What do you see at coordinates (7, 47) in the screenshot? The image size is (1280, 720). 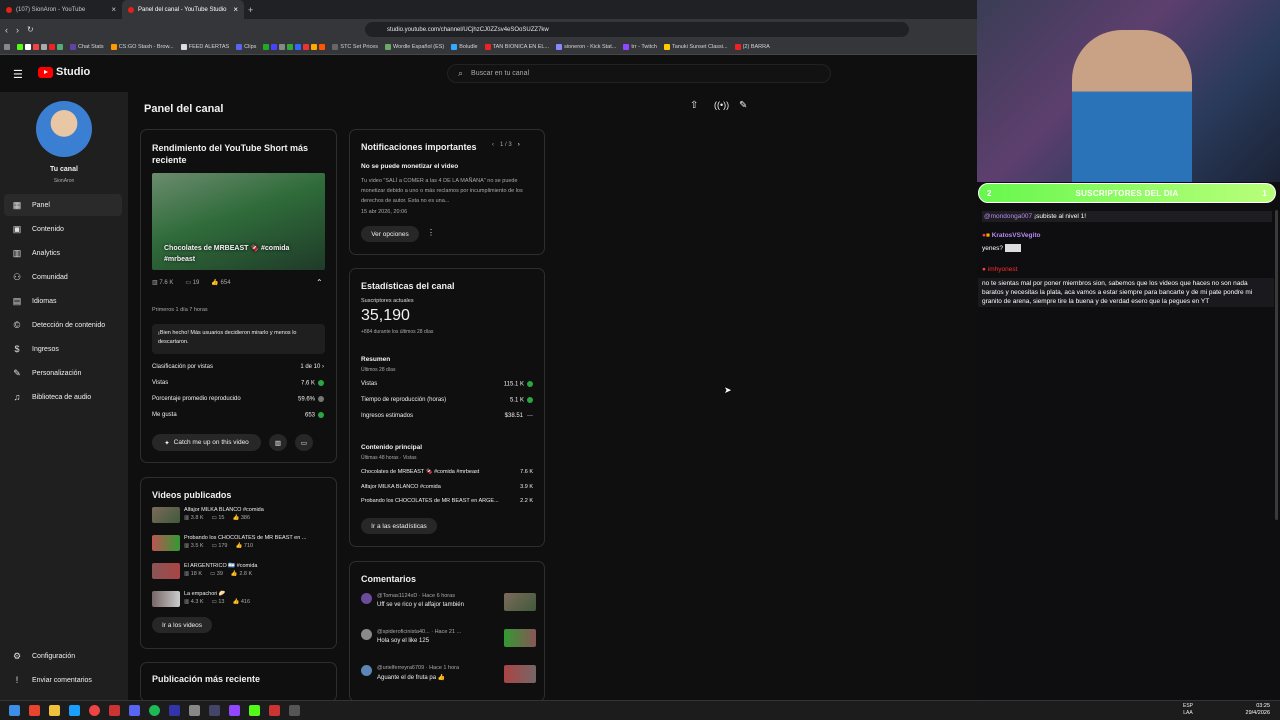 I see `apps-icon` at bounding box center [7, 47].